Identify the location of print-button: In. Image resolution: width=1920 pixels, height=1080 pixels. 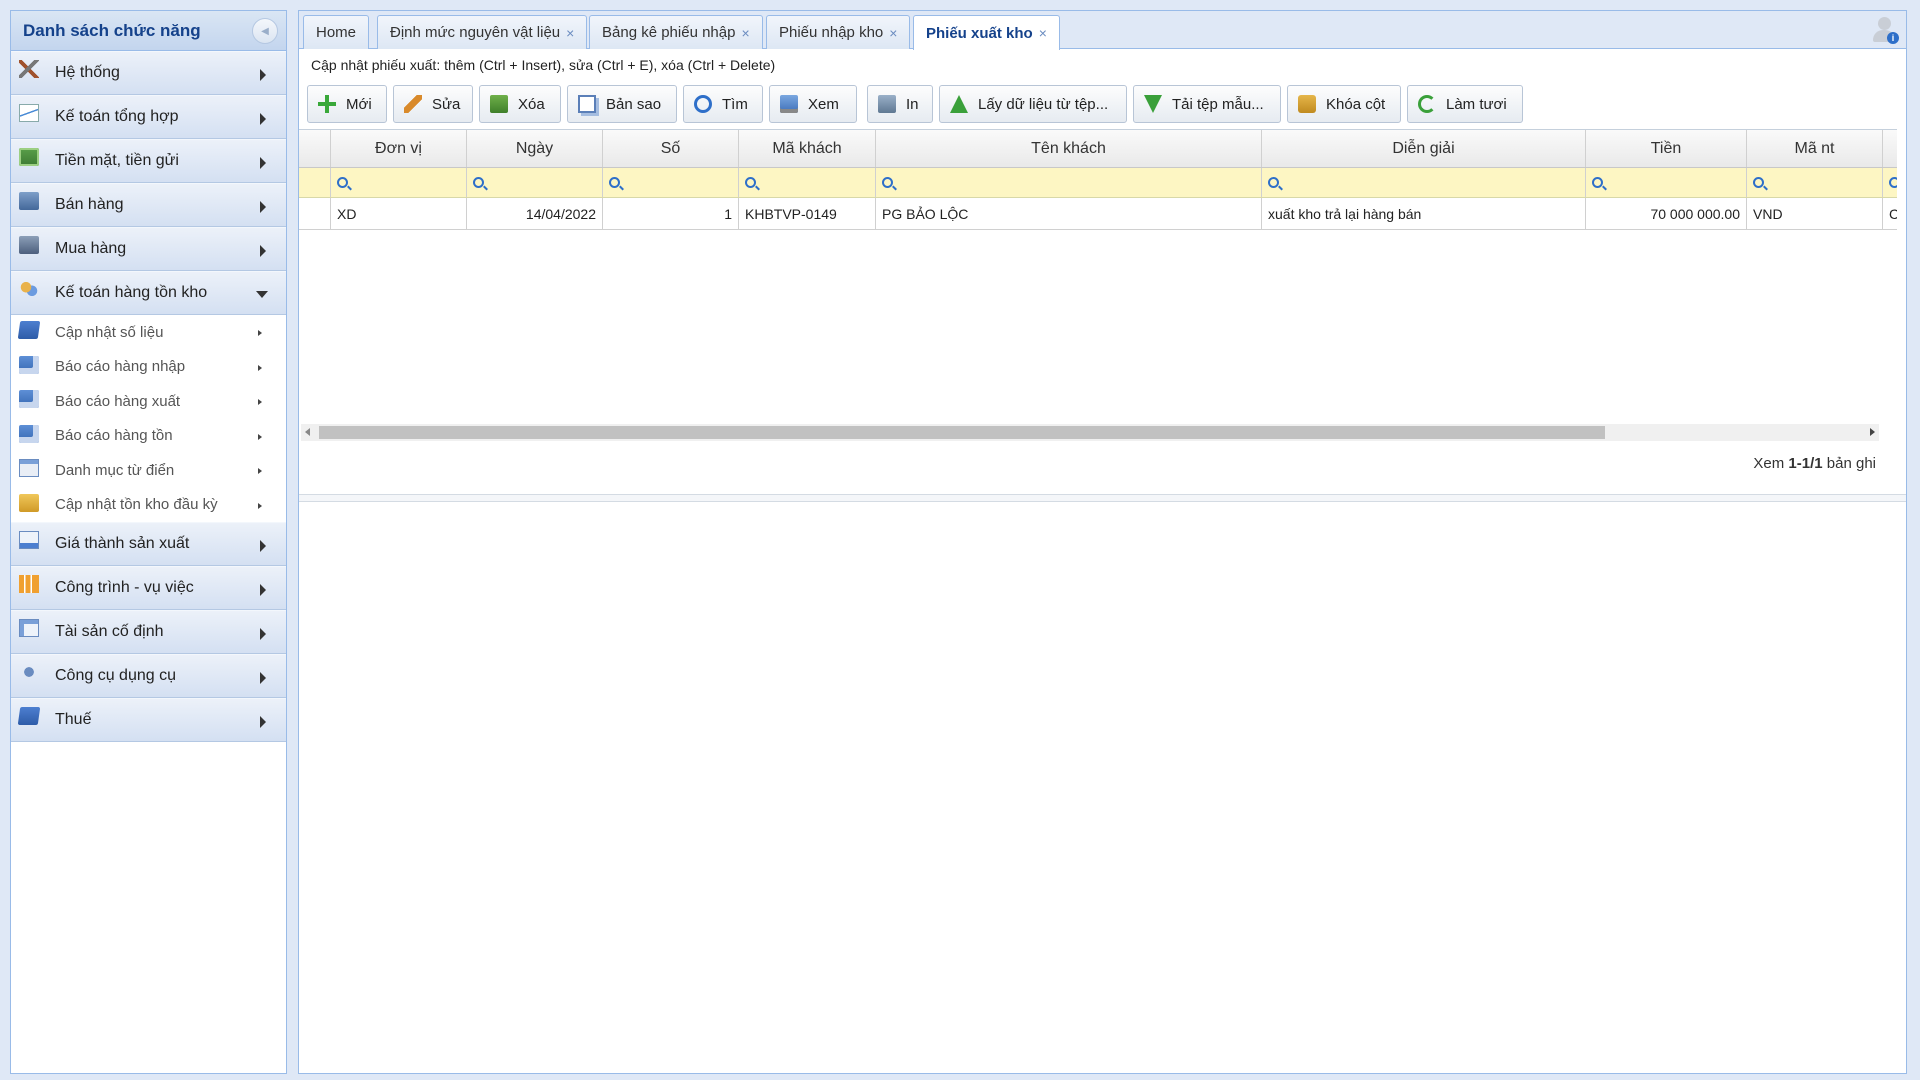
(900, 104).